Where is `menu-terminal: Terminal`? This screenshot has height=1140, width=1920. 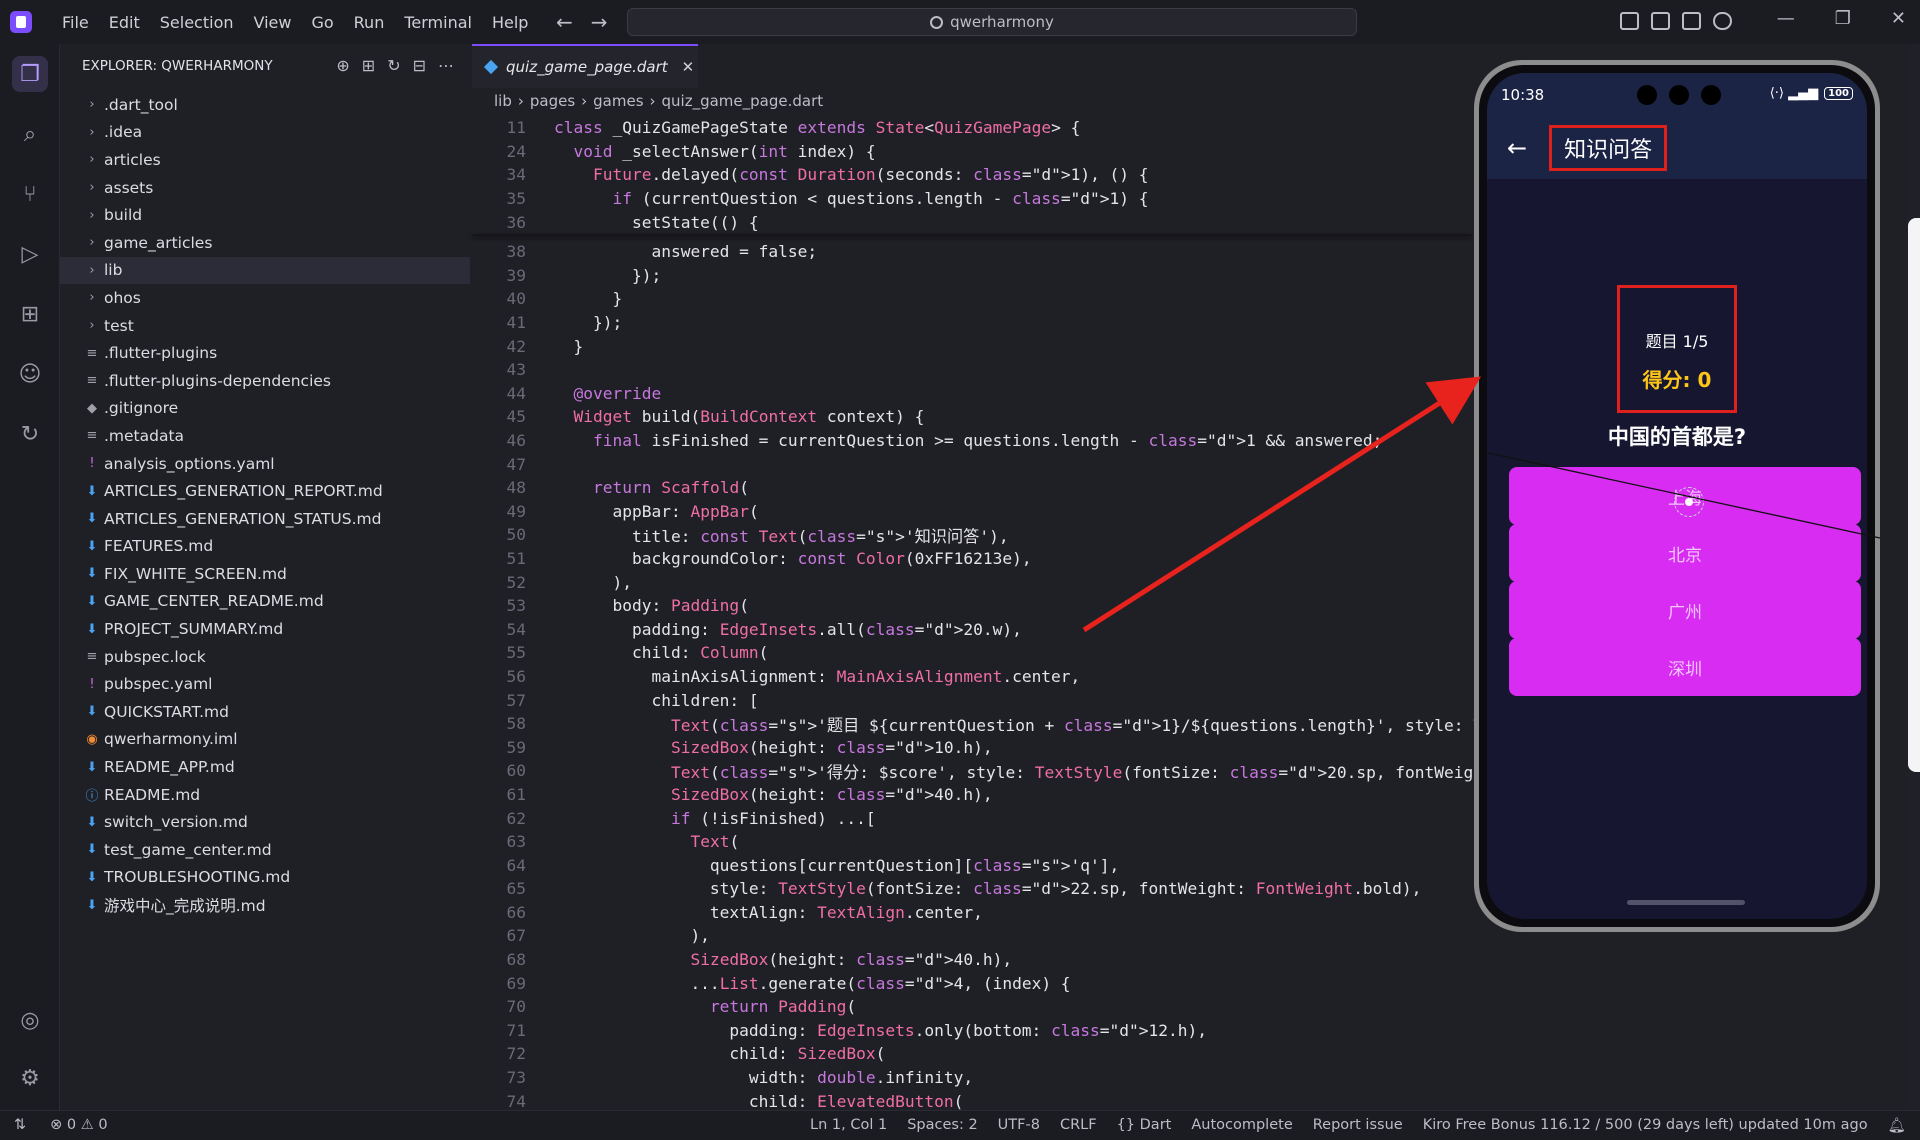
menu-terminal: Terminal is located at coordinates (438, 22).